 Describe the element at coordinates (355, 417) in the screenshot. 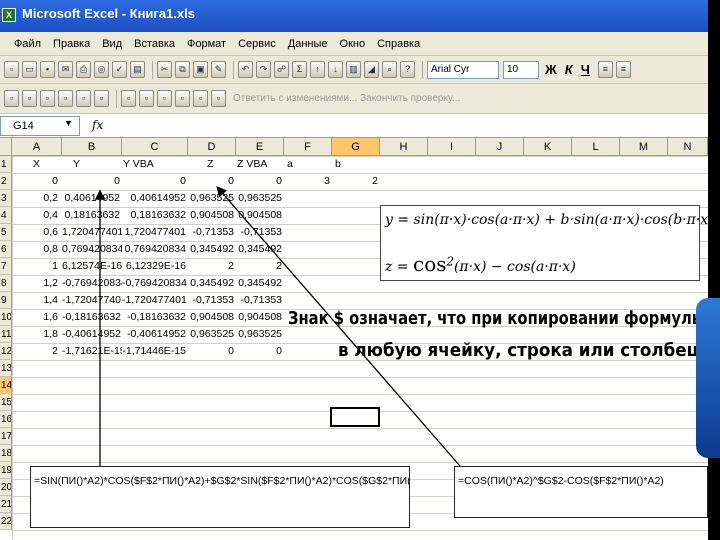

I see `selected-cell` at that location.